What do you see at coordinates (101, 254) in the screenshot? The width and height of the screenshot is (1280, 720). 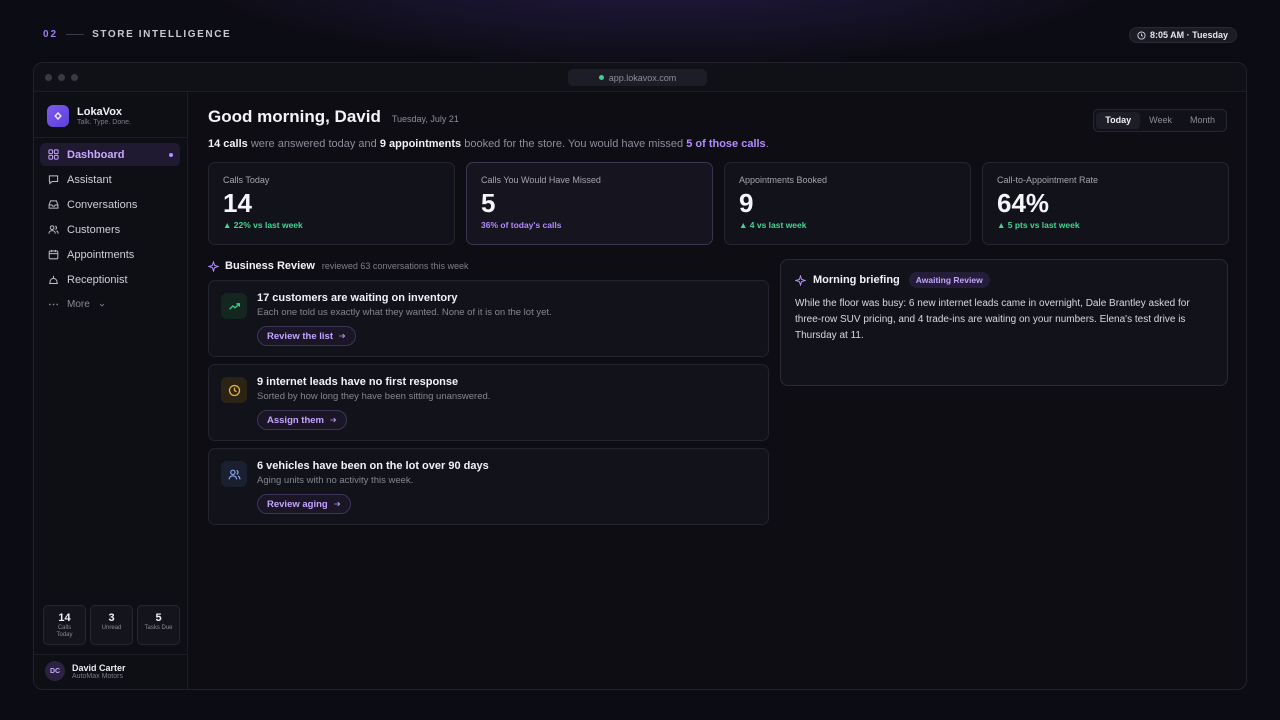 I see `sidebar-item-label: Appointments` at bounding box center [101, 254].